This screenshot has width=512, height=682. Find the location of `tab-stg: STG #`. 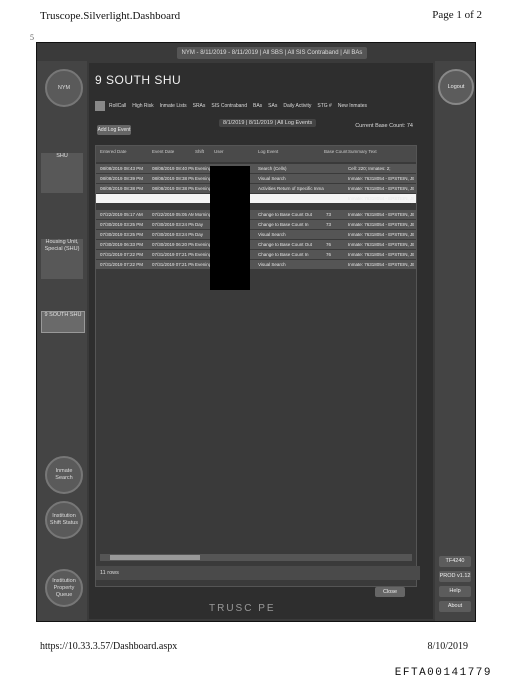

tab-stg: STG # is located at coordinates (324, 106).